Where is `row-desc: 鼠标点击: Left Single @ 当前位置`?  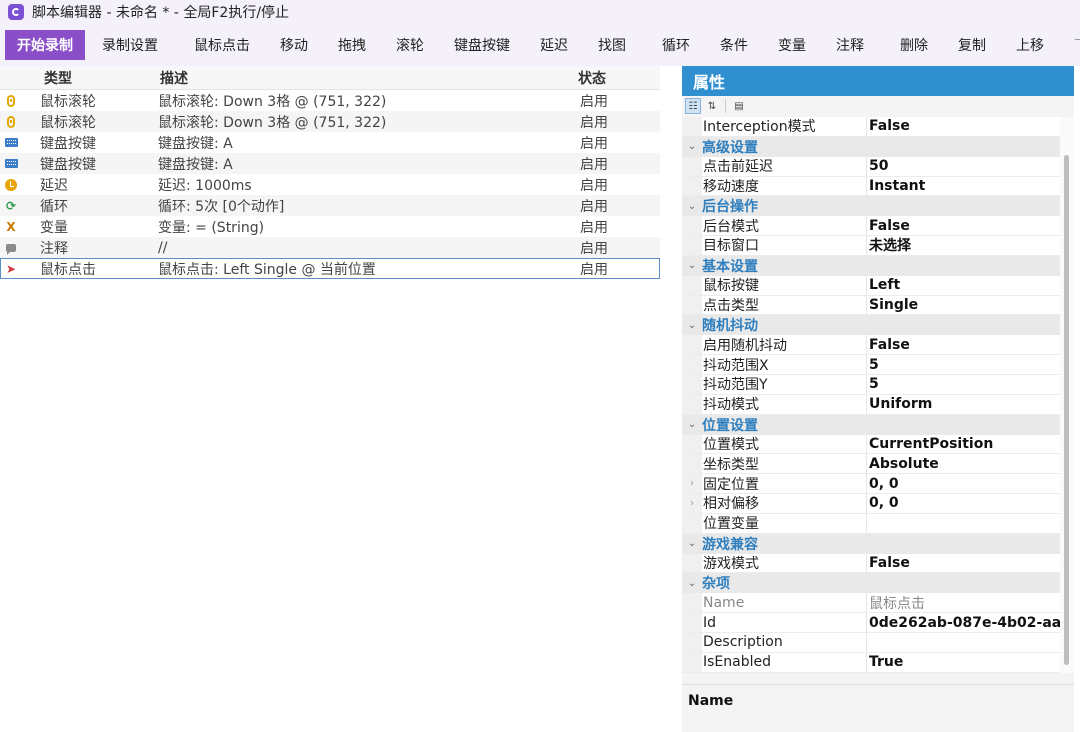
row-desc: 鼠标点击: Left Single @ 当前位置 is located at coordinates (267, 269).